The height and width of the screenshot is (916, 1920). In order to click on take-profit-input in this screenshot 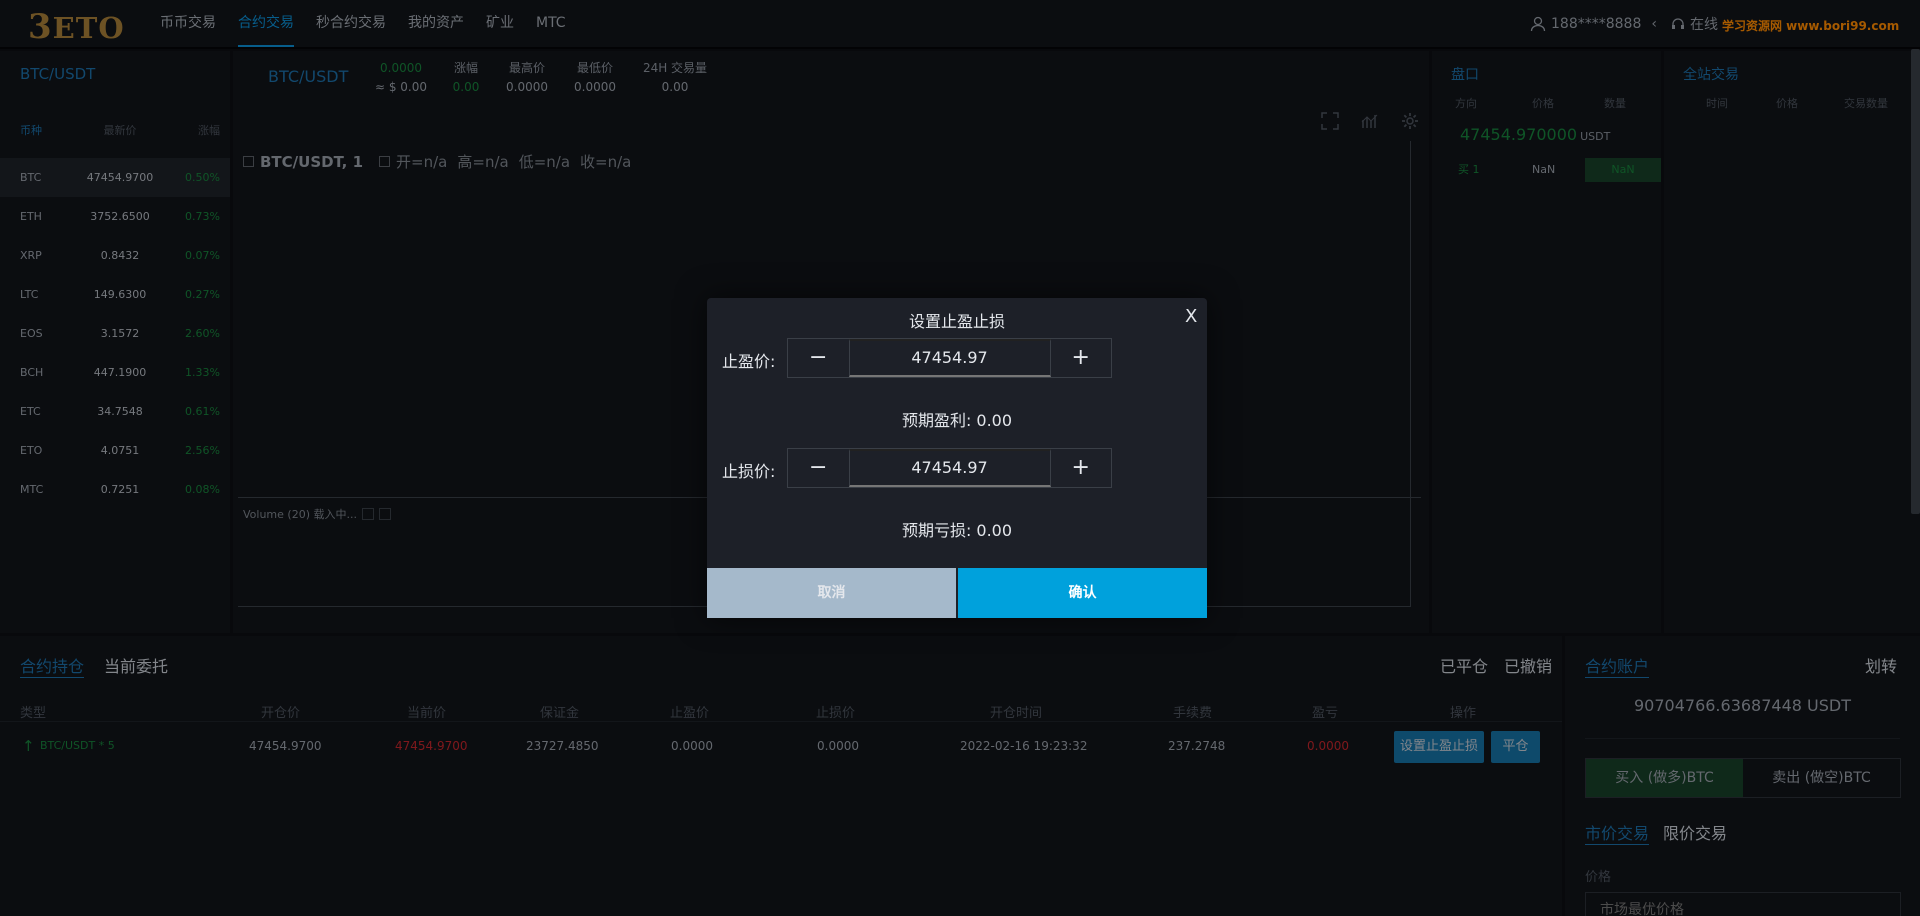, I will do `click(949, 358)`.